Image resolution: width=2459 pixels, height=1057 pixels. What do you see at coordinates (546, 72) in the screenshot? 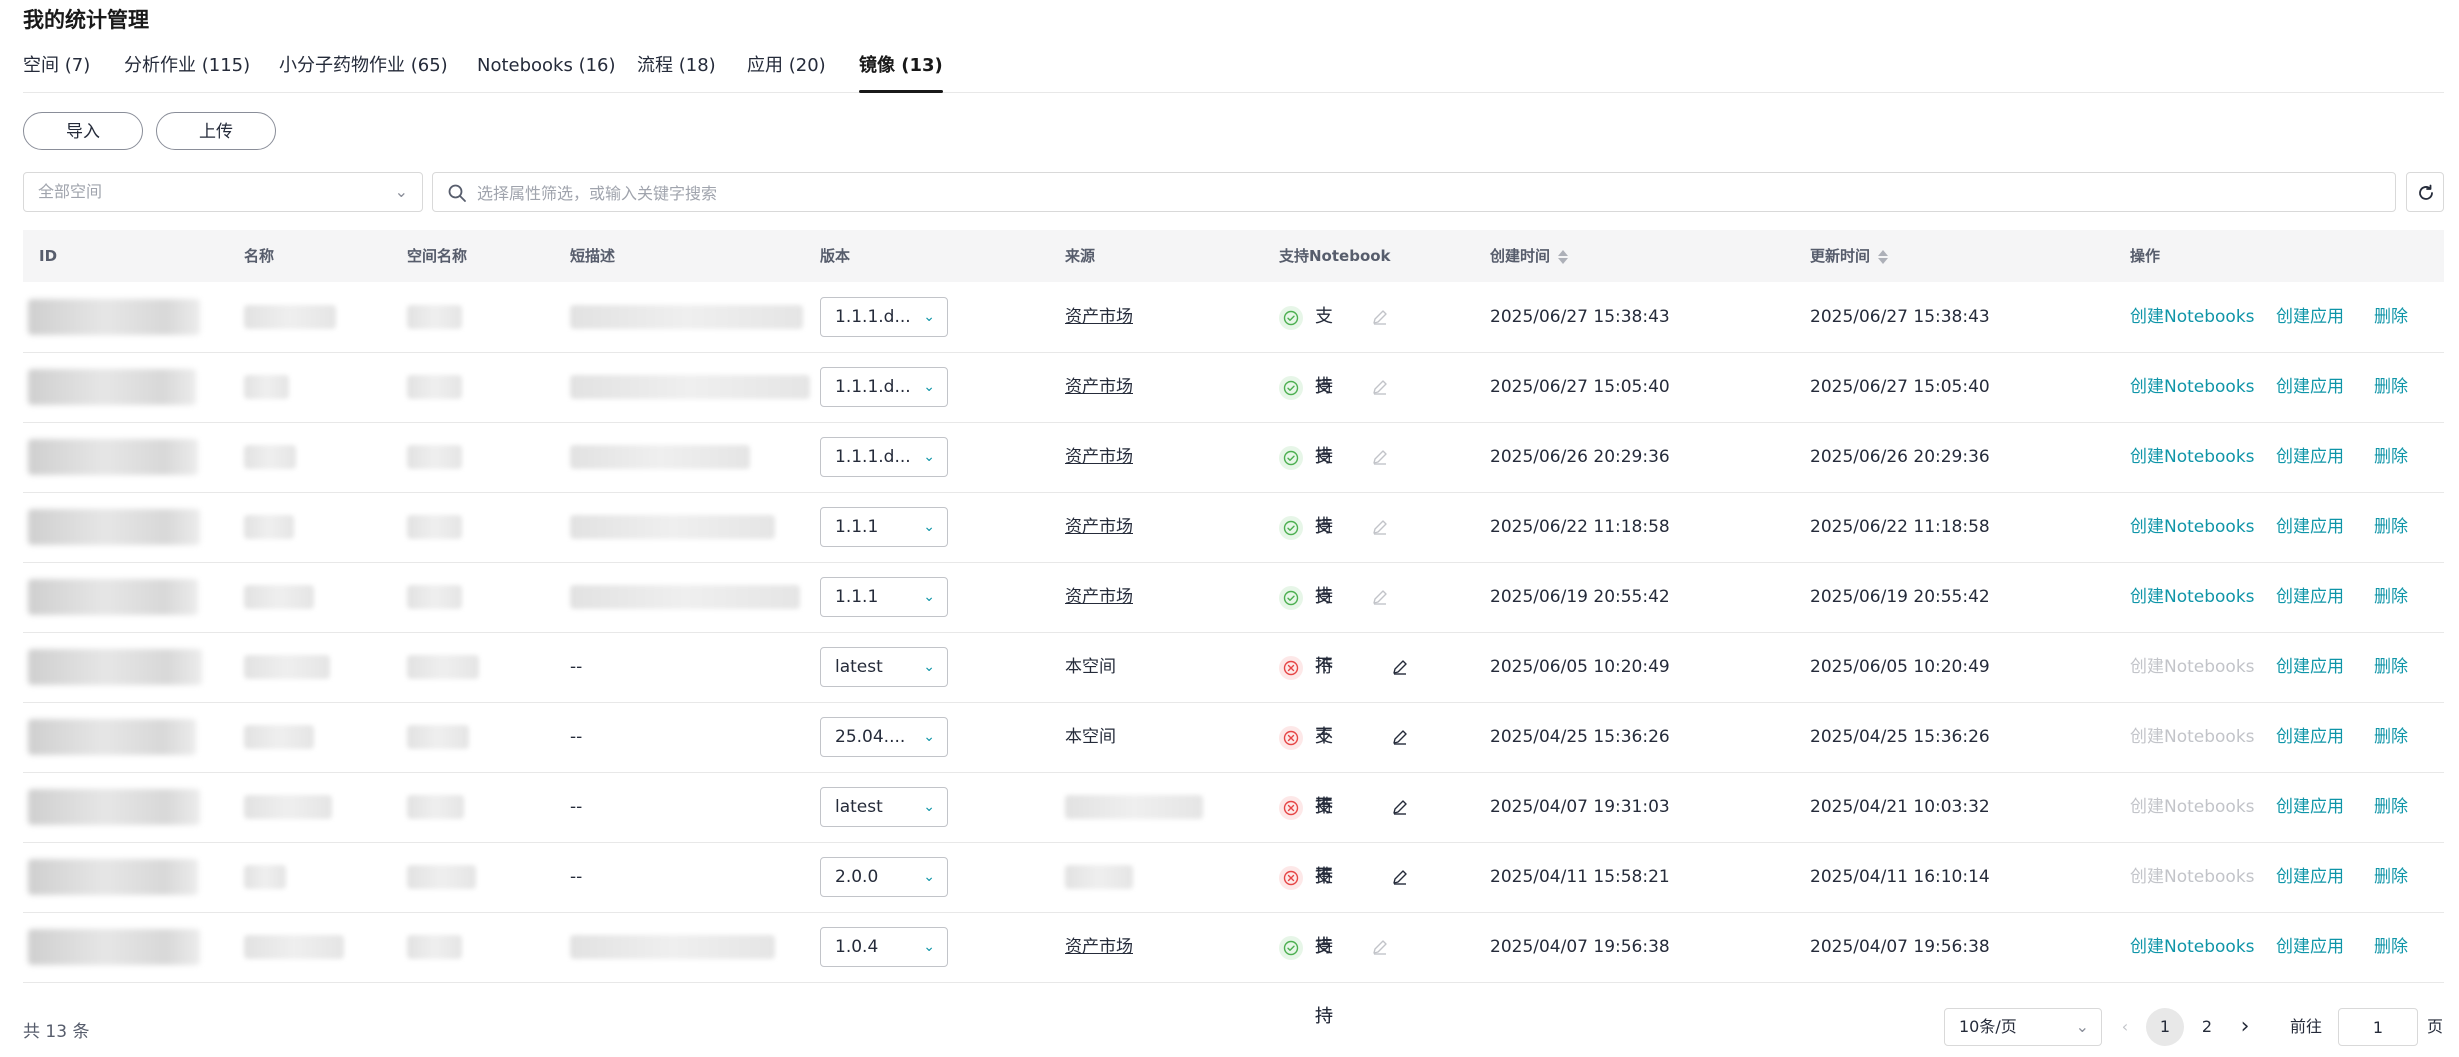
I see `tab-notebooks: Notebooks (16)` at bounding box center [546, 72].